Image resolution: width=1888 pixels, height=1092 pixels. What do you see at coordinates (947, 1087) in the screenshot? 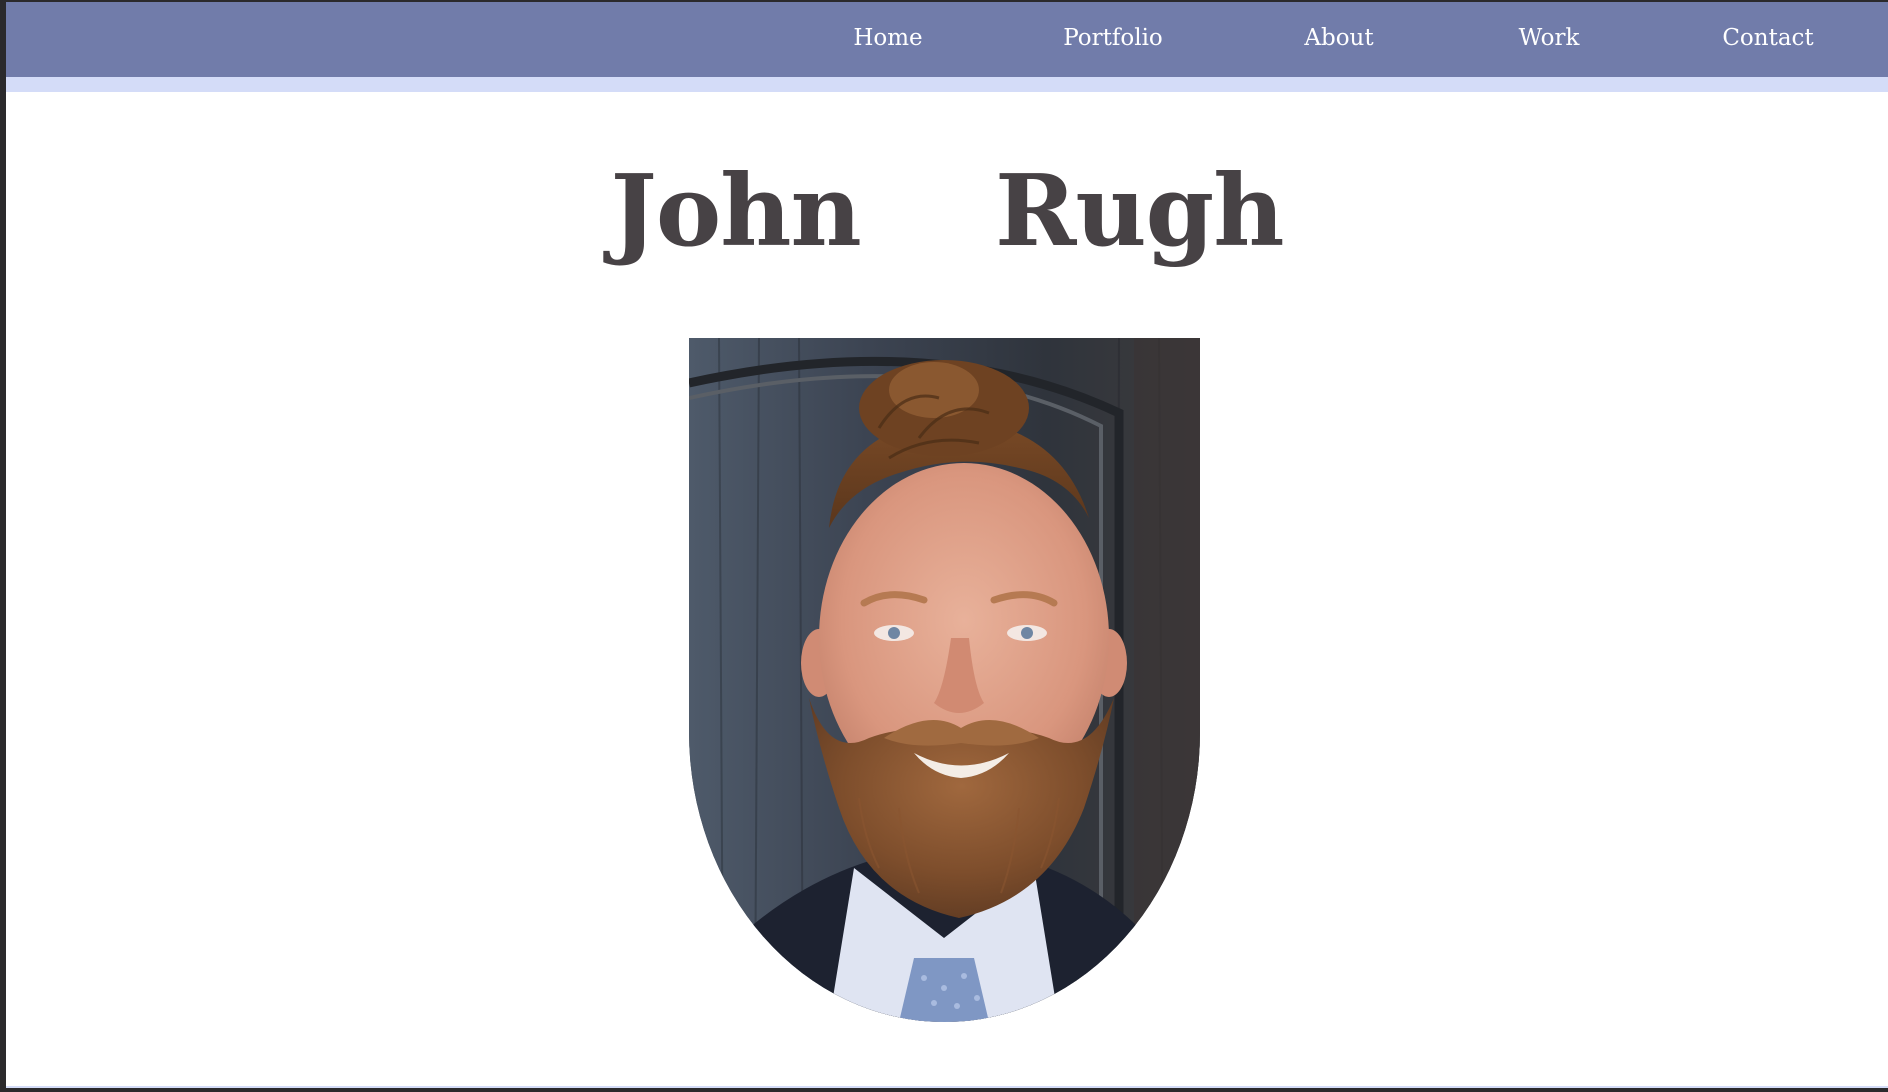
I see `footer-divider` at bounding box center [947, 1087].